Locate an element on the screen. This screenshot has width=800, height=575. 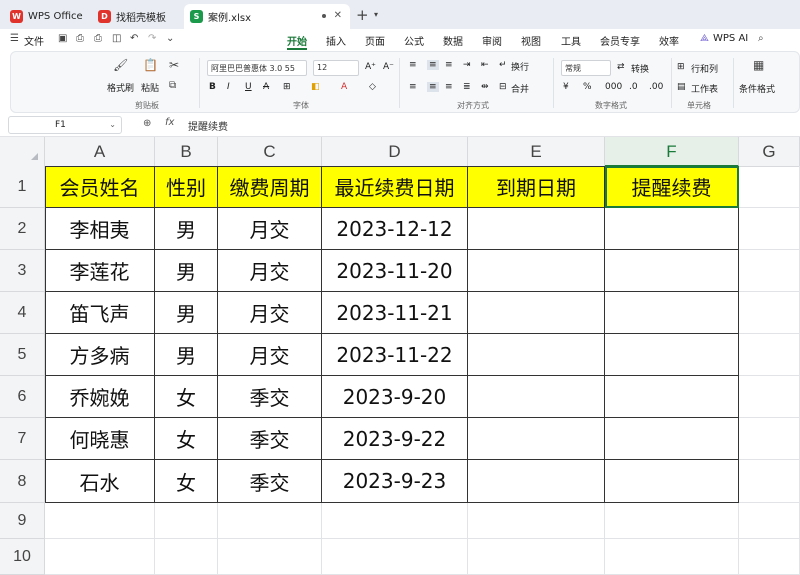
menu-review: 审阅 is located at coordinates (492, 40).